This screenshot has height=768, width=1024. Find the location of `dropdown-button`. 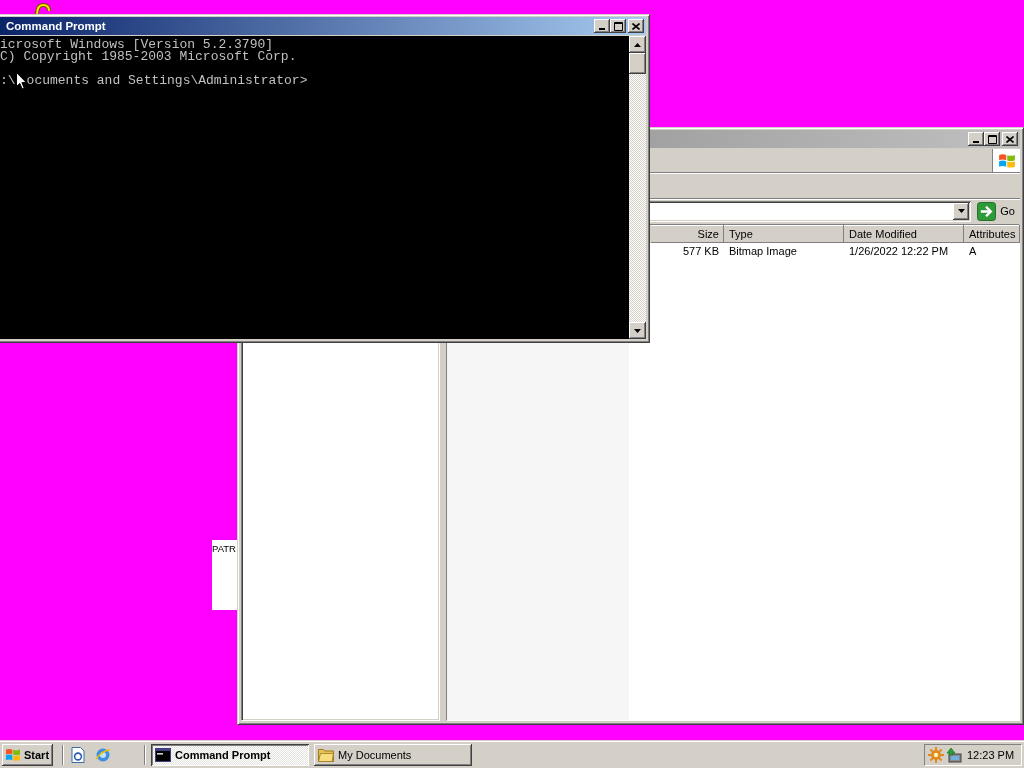

dropdown-button is located at coordinates (961, 211).